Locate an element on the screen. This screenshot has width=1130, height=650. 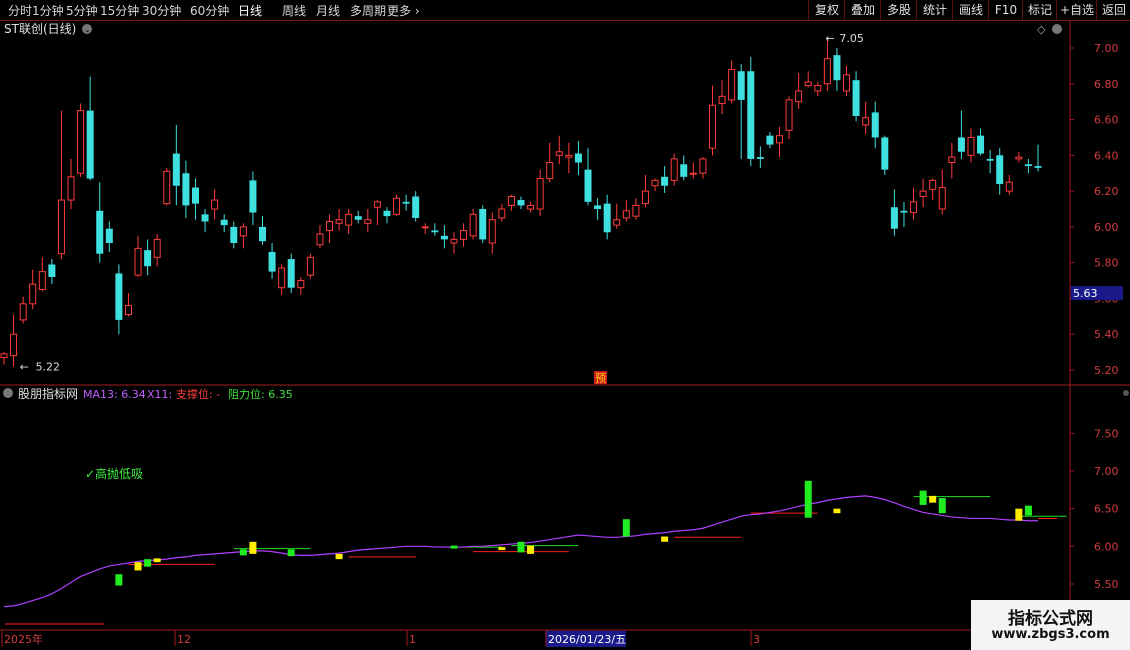
price-axis-label: 6.00 is located at coordinates (1106, 227).